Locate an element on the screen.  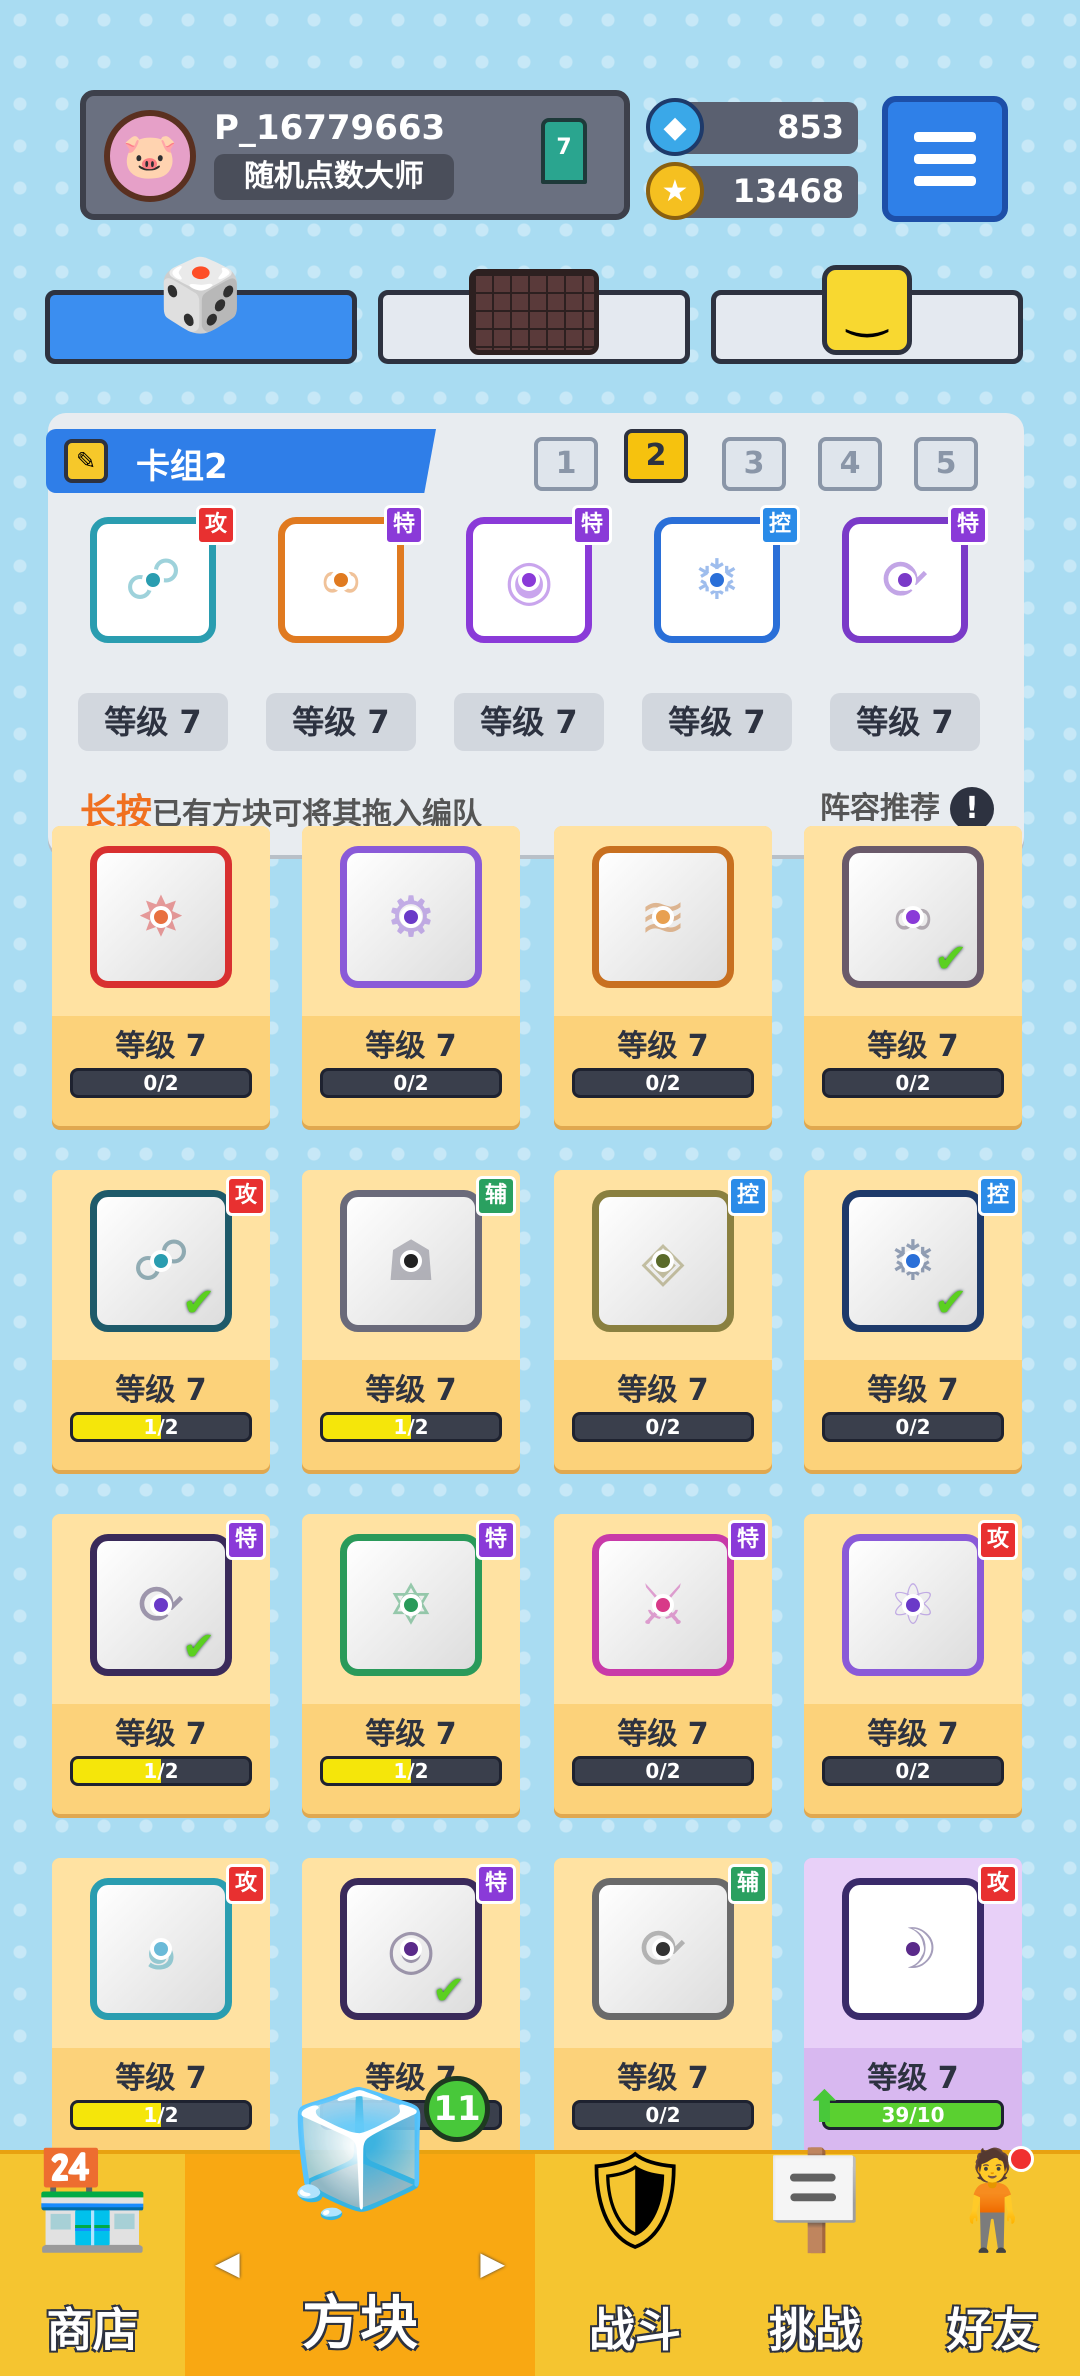
card-type-tag: 辅 is located at coordinates (748, 1884).